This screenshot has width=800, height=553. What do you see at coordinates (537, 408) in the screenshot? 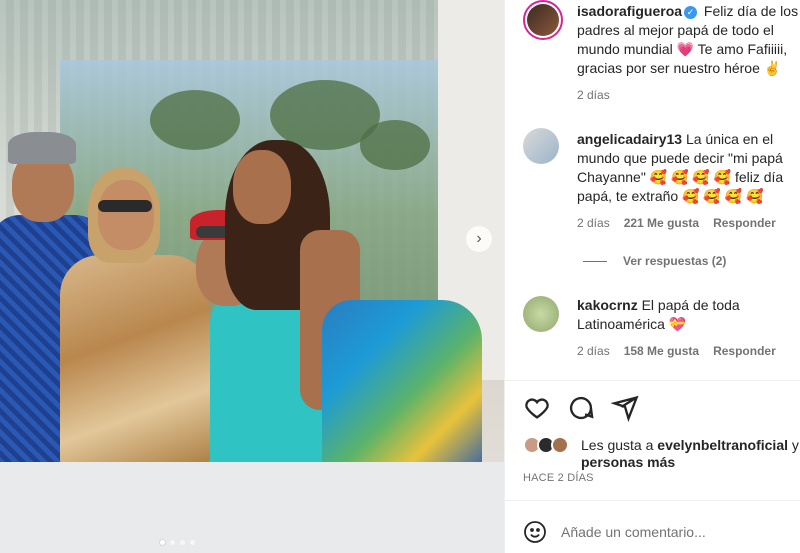
I see `heart-icon` at bounding box center [537, 408].